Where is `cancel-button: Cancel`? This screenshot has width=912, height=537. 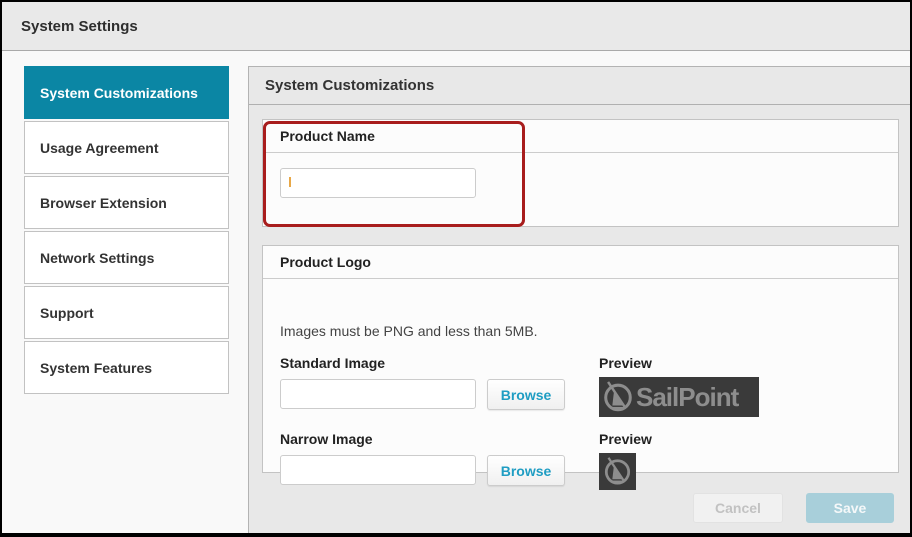 cancel-button: Cancel is located at coordinates (738, 508).